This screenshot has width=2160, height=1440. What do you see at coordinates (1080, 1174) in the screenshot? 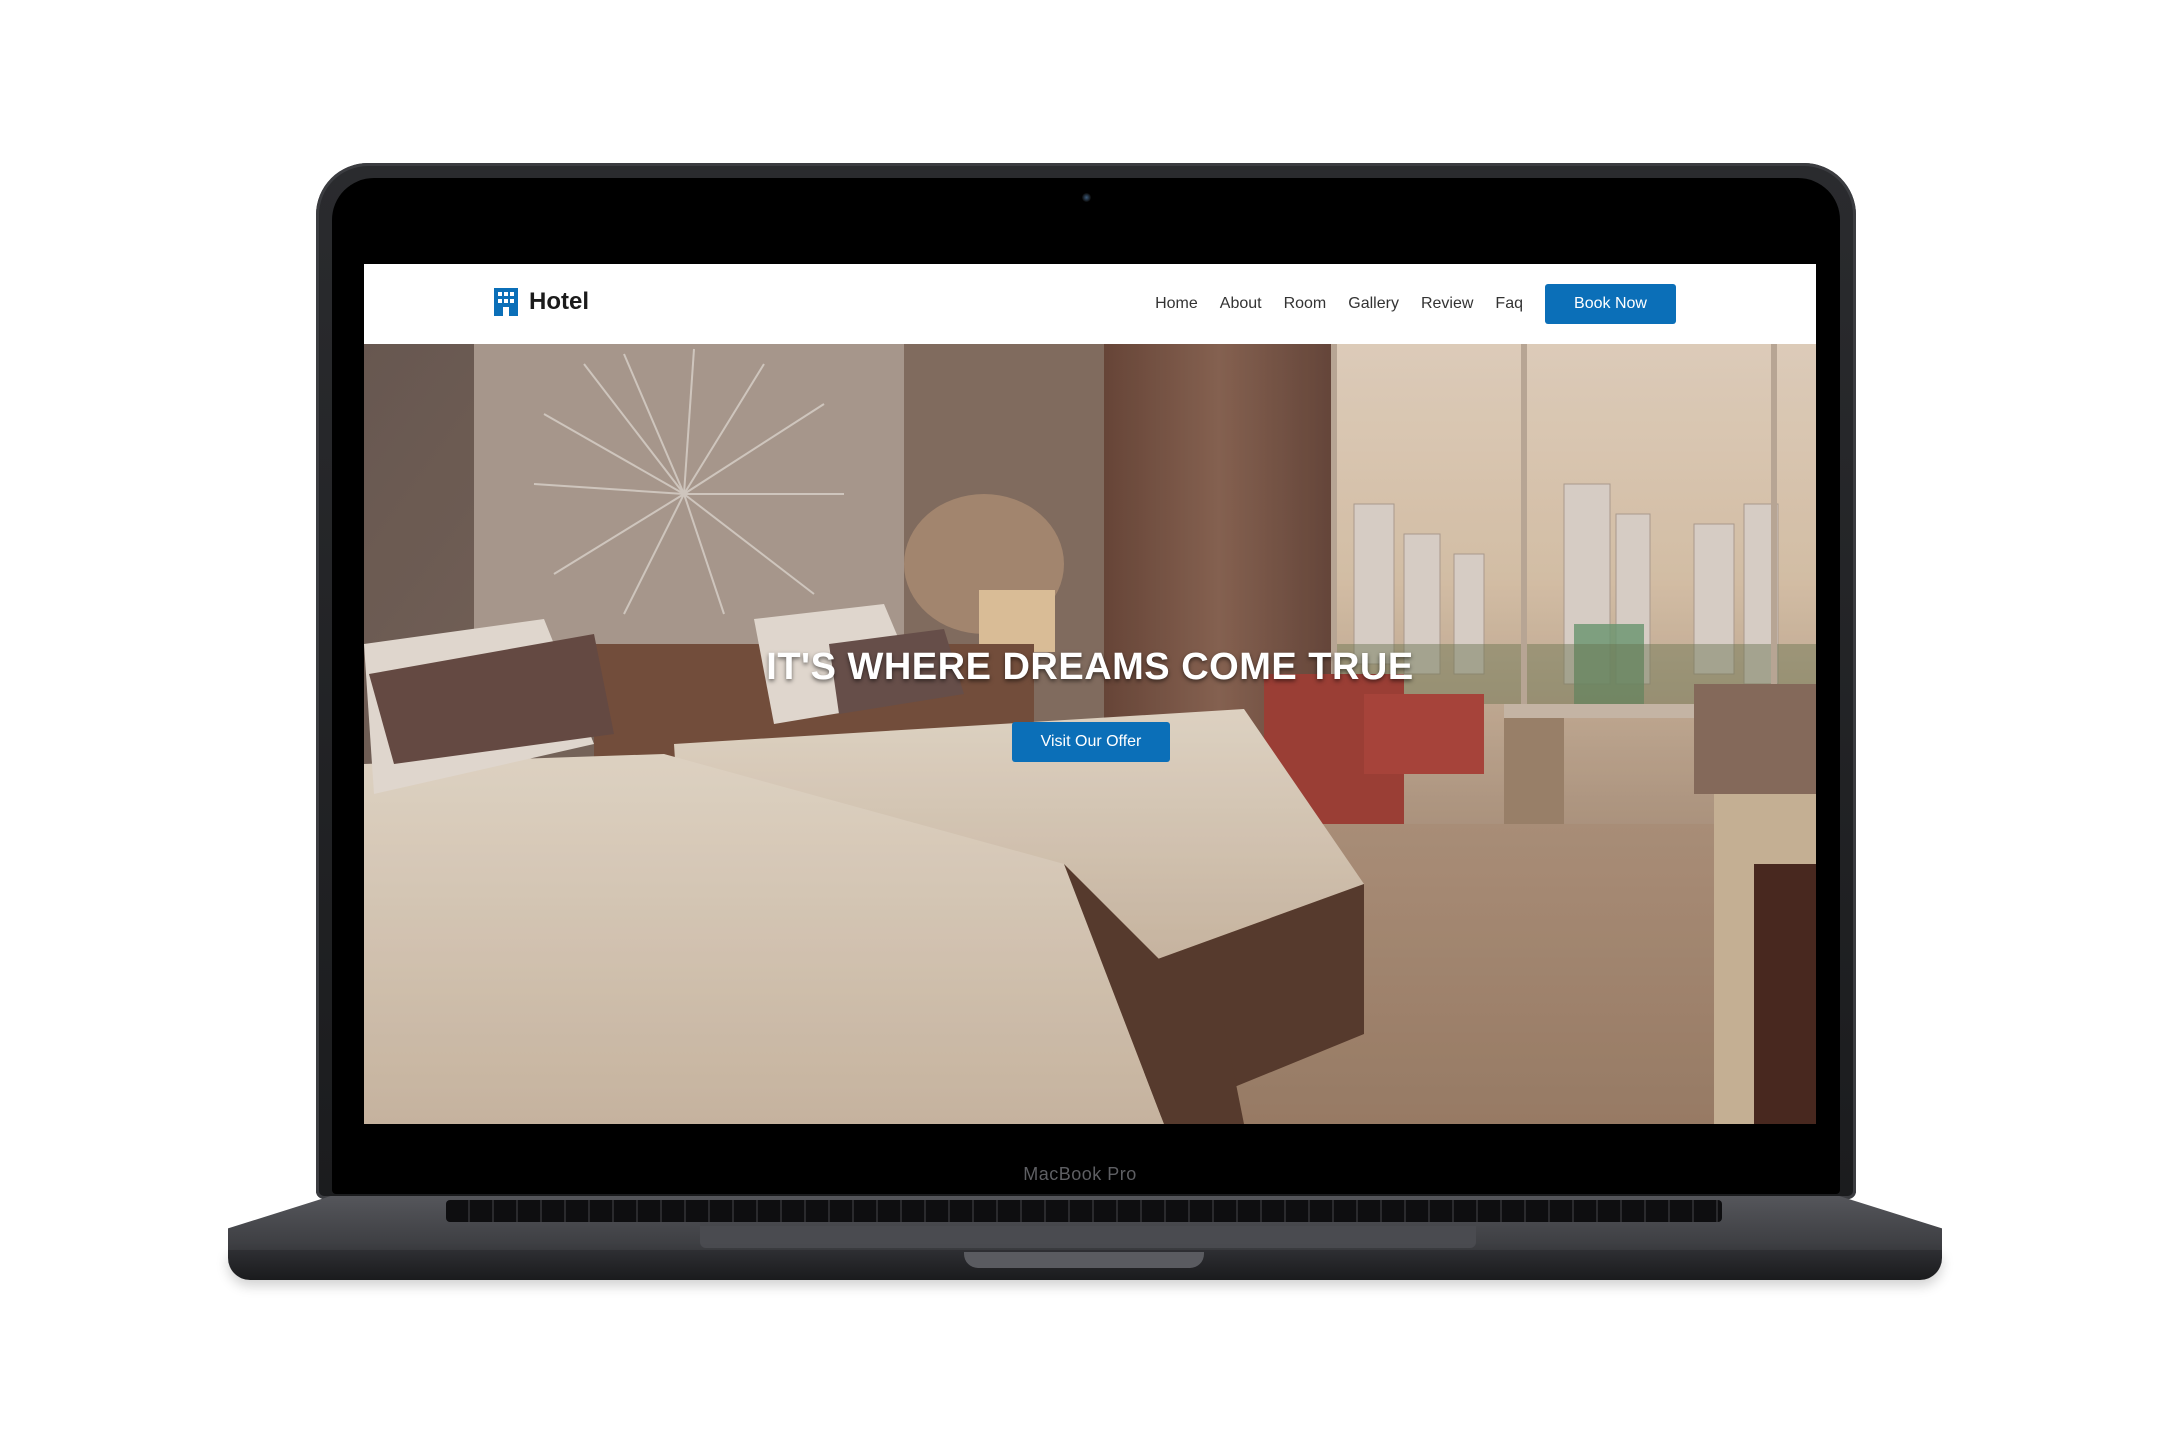
I see `device-brand-label: MacBook Pro` at bounding box center [1080, 1174].